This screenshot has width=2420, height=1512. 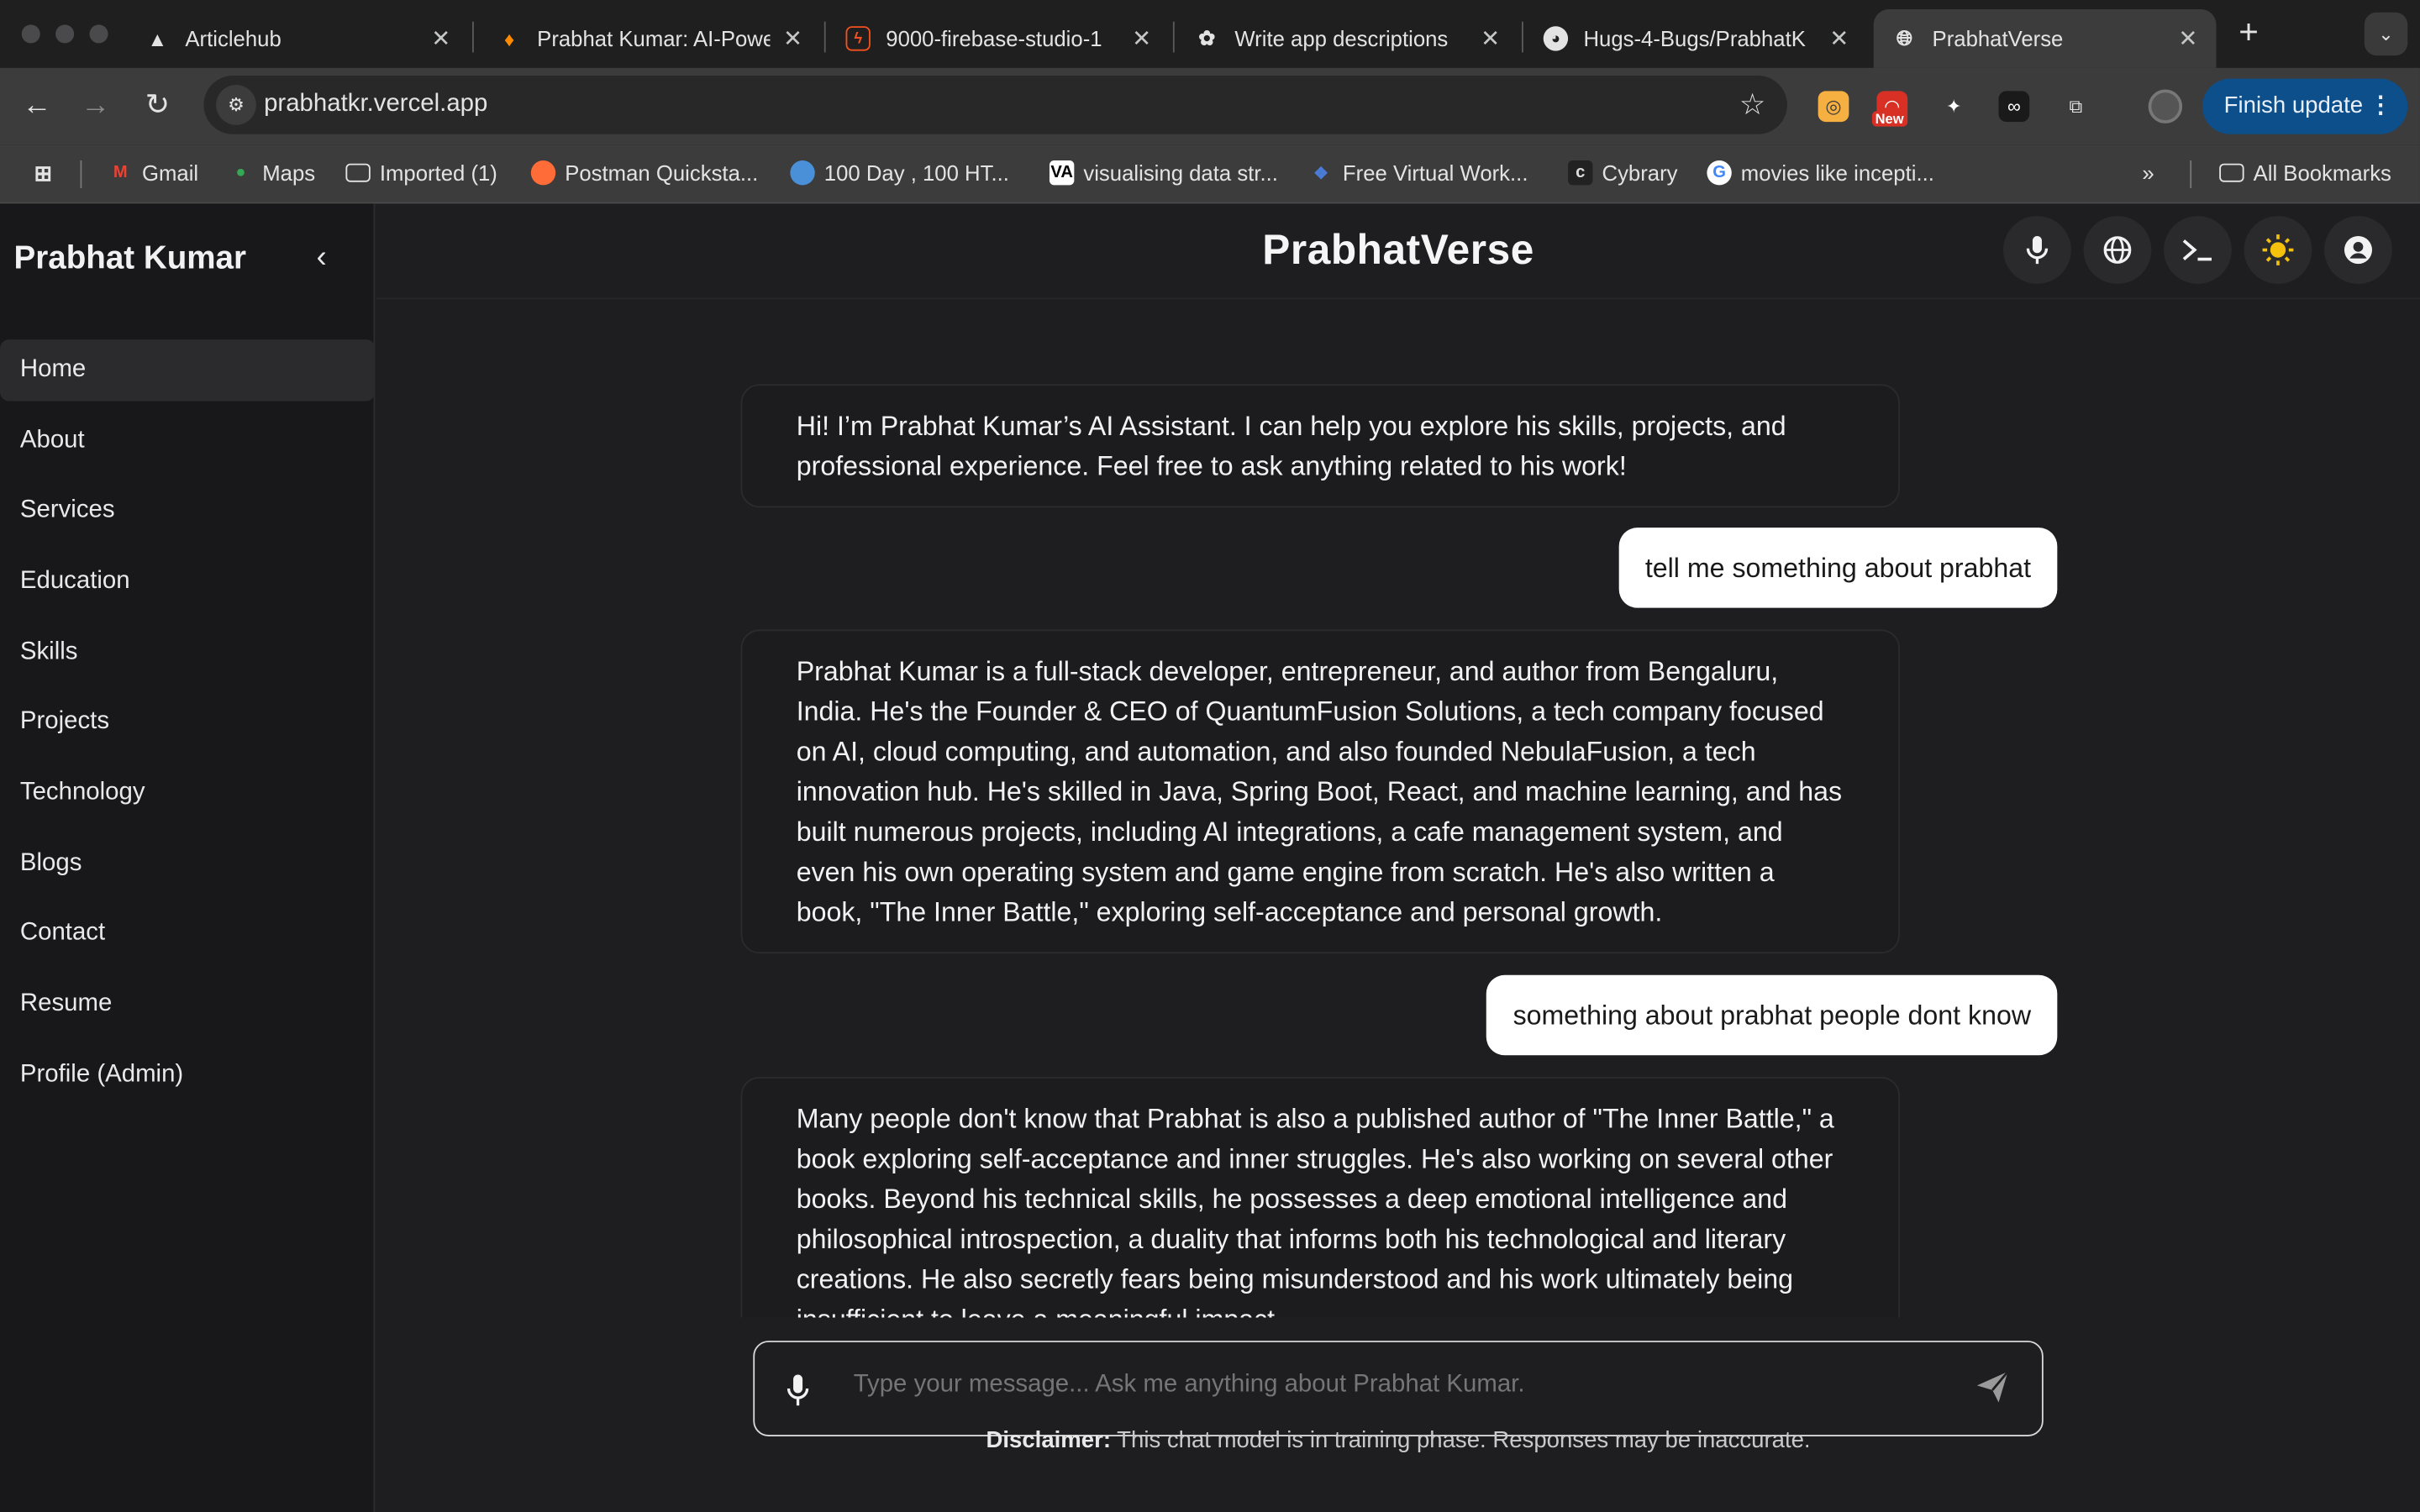 What do you see at coordinates (1719, 173) in the screenshot?
I see `google-icon: G` at bounding box center [1719, 173].